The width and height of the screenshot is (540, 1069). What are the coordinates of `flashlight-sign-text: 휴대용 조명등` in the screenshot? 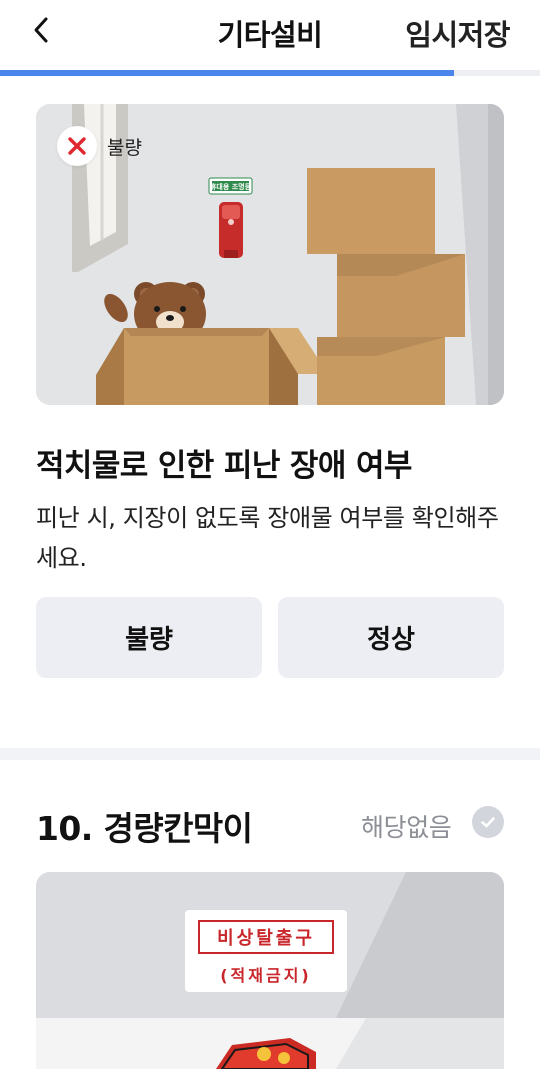 It's located at (231, 186).